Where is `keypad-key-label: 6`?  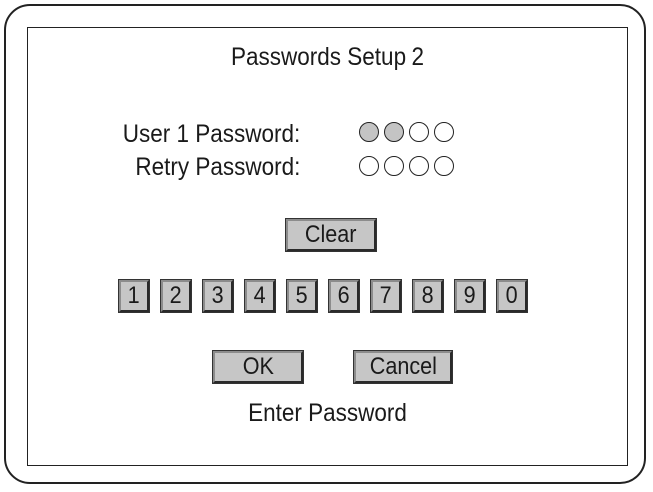 keypad-key-label: 6 is located at coordinates (344, 295).